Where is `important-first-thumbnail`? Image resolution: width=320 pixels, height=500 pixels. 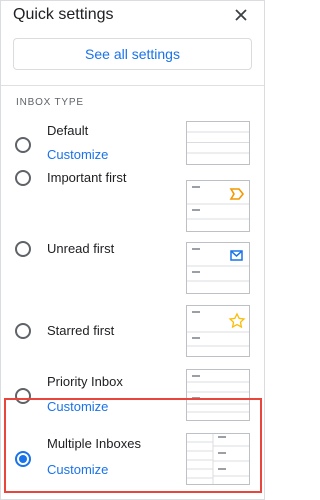
important-first-thumbnail is located at coordinates (218, 206).